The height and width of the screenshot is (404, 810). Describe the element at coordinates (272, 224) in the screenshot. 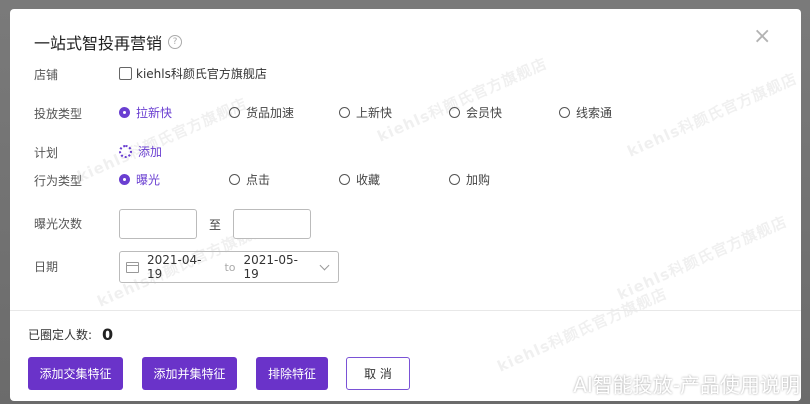

I see `exposure-max-input` at that location.